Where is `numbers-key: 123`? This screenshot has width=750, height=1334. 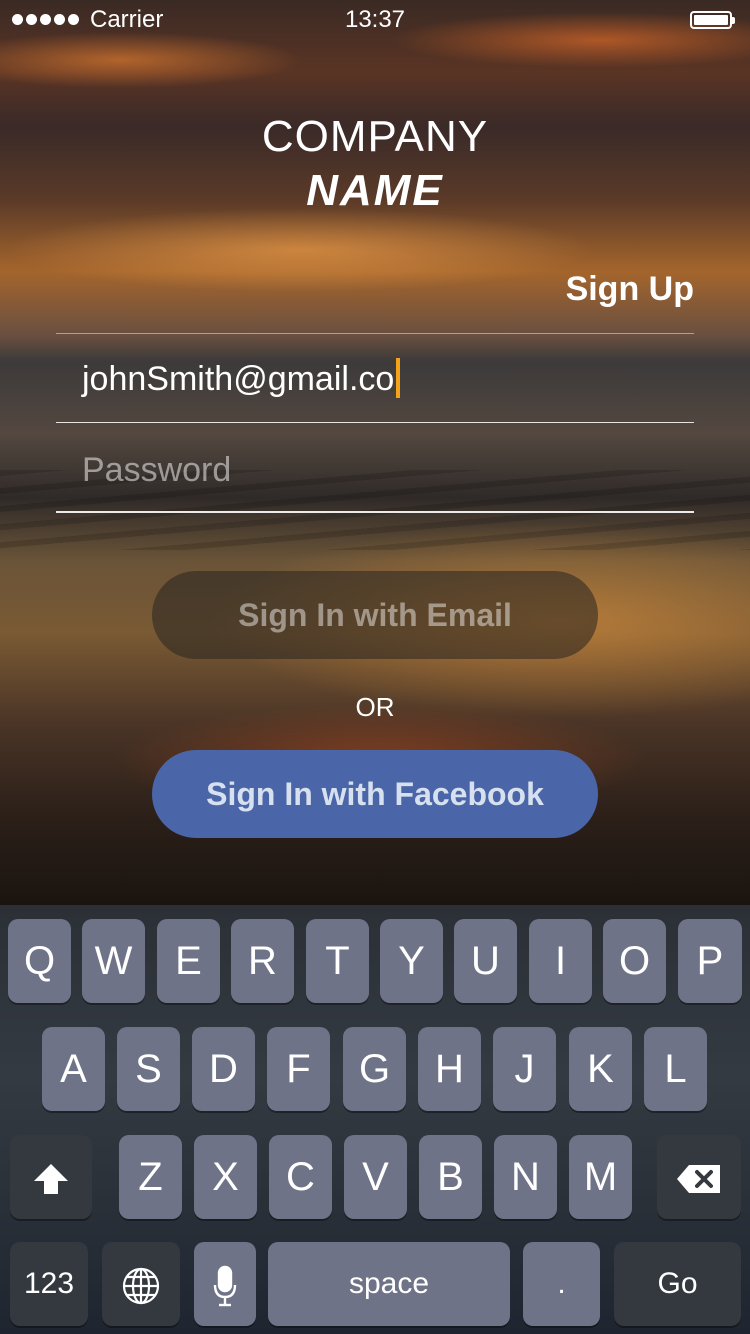 numbers-key: 123 is located at coordinates (49, 1284).